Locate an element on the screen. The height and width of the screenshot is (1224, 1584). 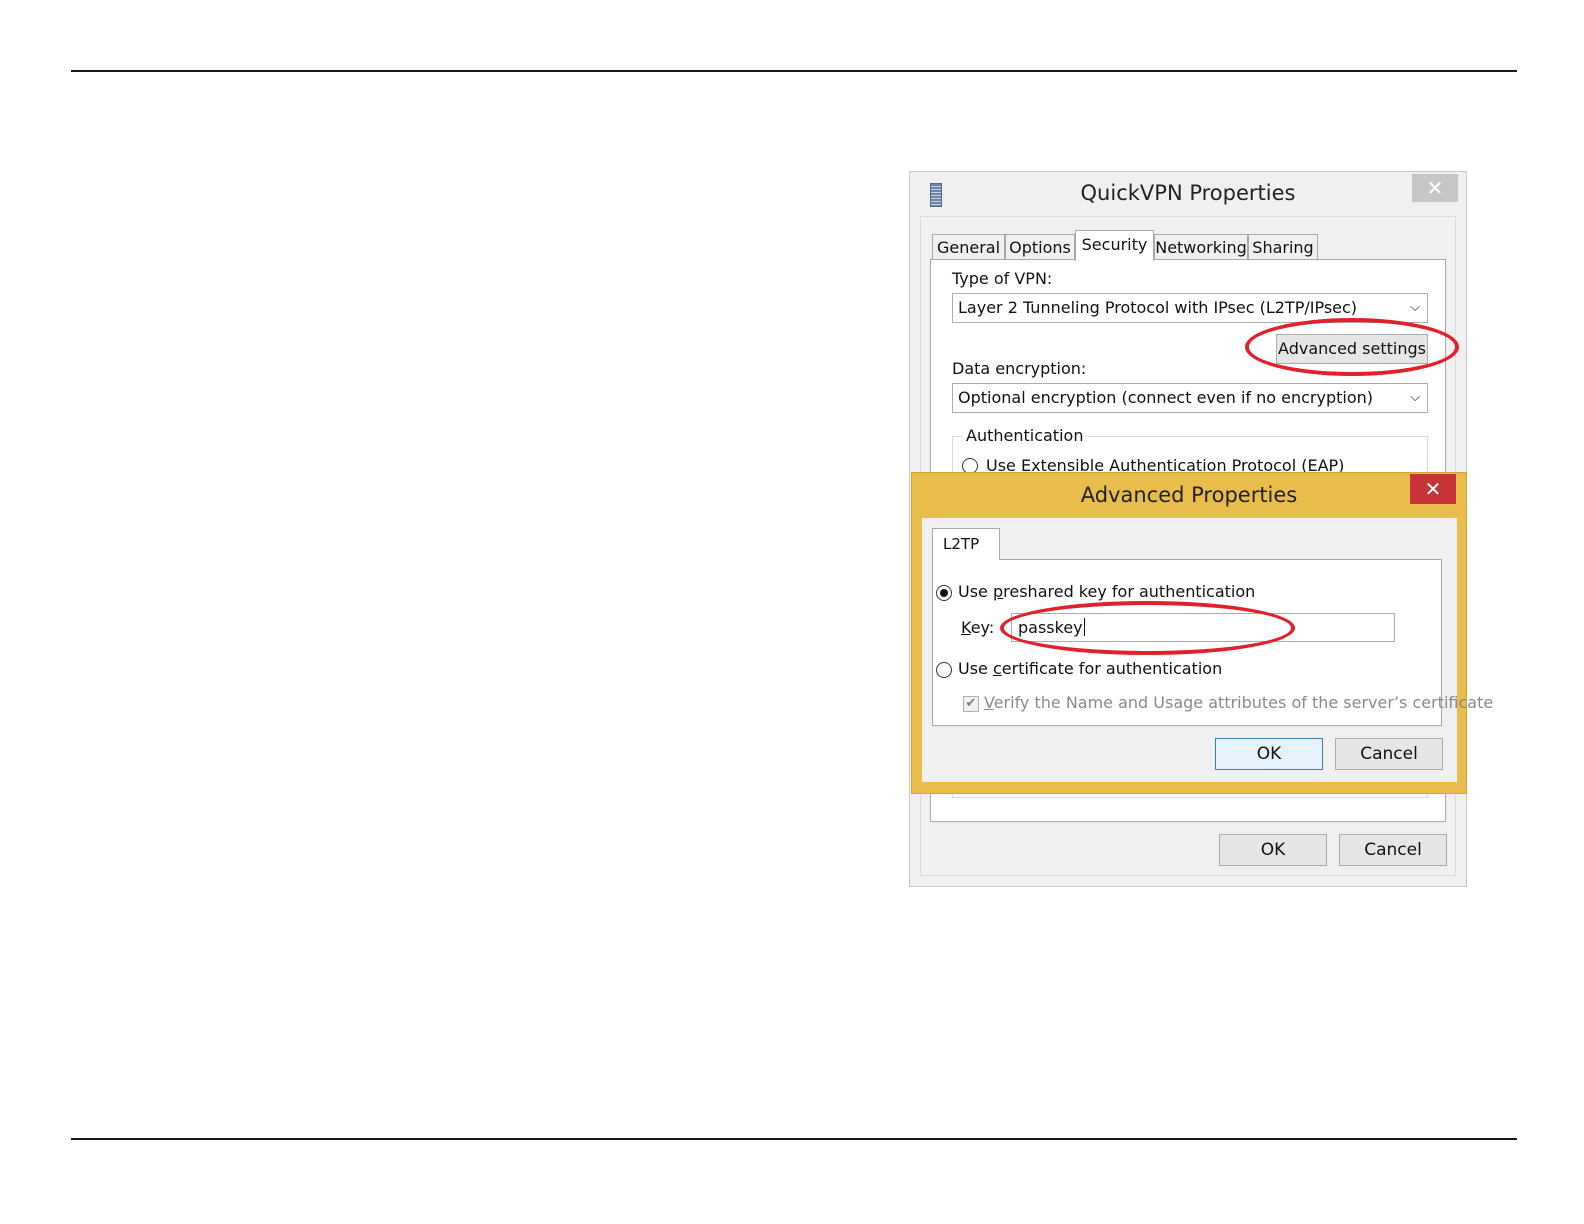
advanced-settings-button: Advanced settings is located at coordinates (1352, 349).